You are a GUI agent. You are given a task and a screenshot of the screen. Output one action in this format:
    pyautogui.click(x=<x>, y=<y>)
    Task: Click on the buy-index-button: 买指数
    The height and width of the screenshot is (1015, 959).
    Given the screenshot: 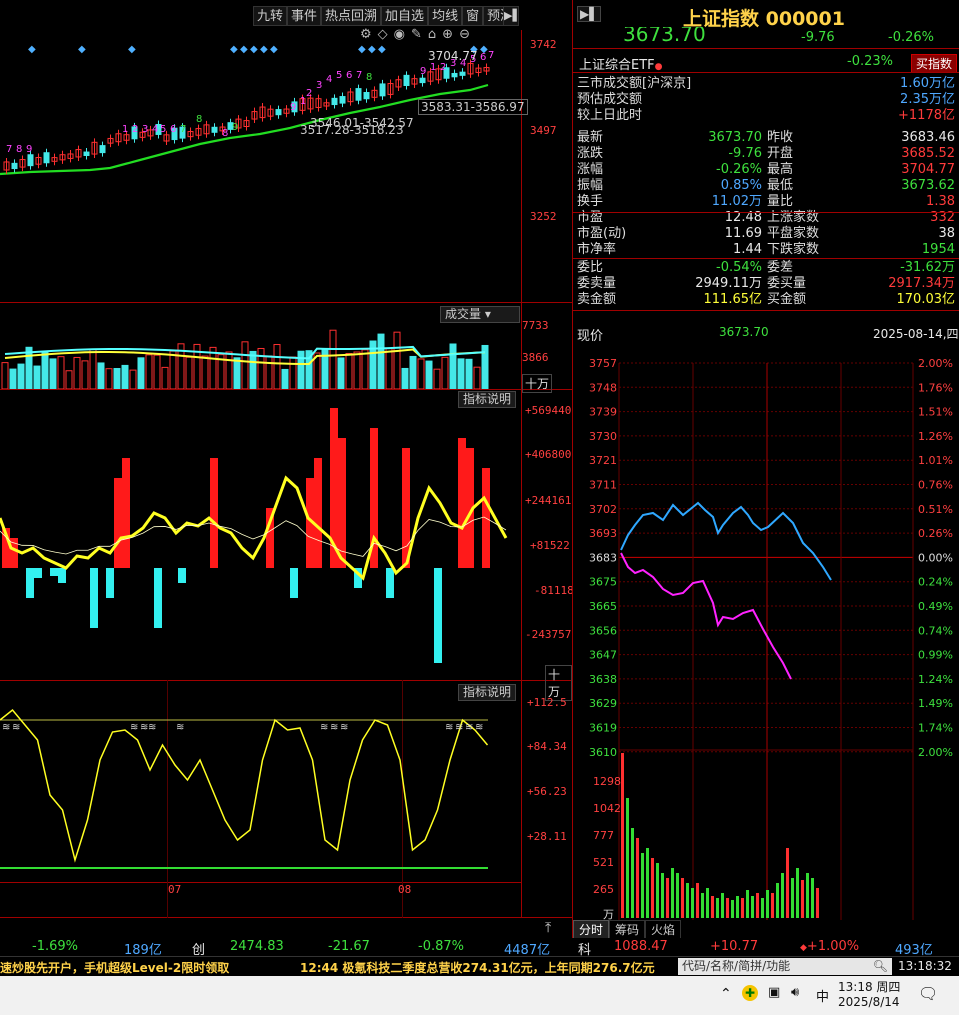 What is the action you would take?
    pyautogui.click(x=934, y=63)
    